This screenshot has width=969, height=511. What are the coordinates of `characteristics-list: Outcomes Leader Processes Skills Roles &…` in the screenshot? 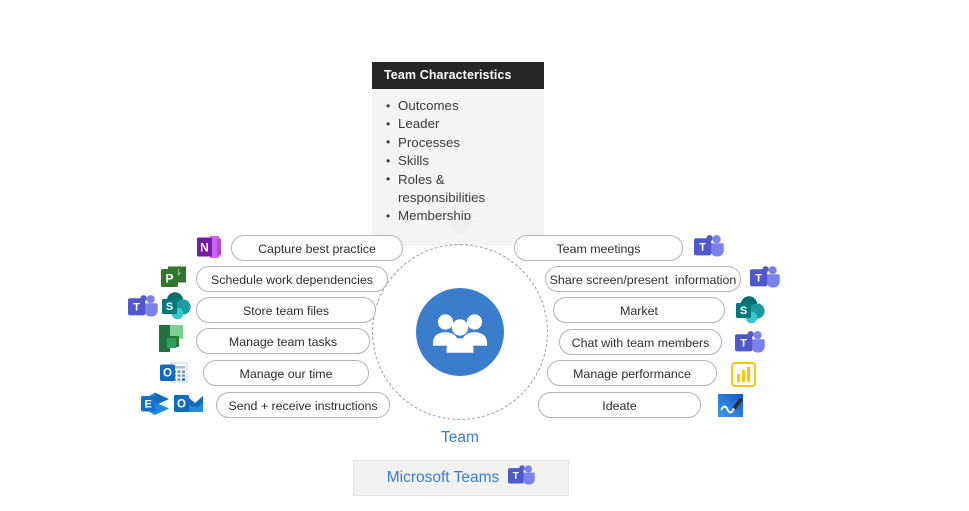 It's located at (459, 161).